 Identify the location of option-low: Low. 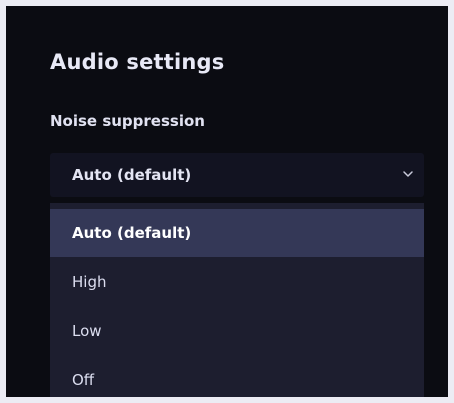
(237, 331).